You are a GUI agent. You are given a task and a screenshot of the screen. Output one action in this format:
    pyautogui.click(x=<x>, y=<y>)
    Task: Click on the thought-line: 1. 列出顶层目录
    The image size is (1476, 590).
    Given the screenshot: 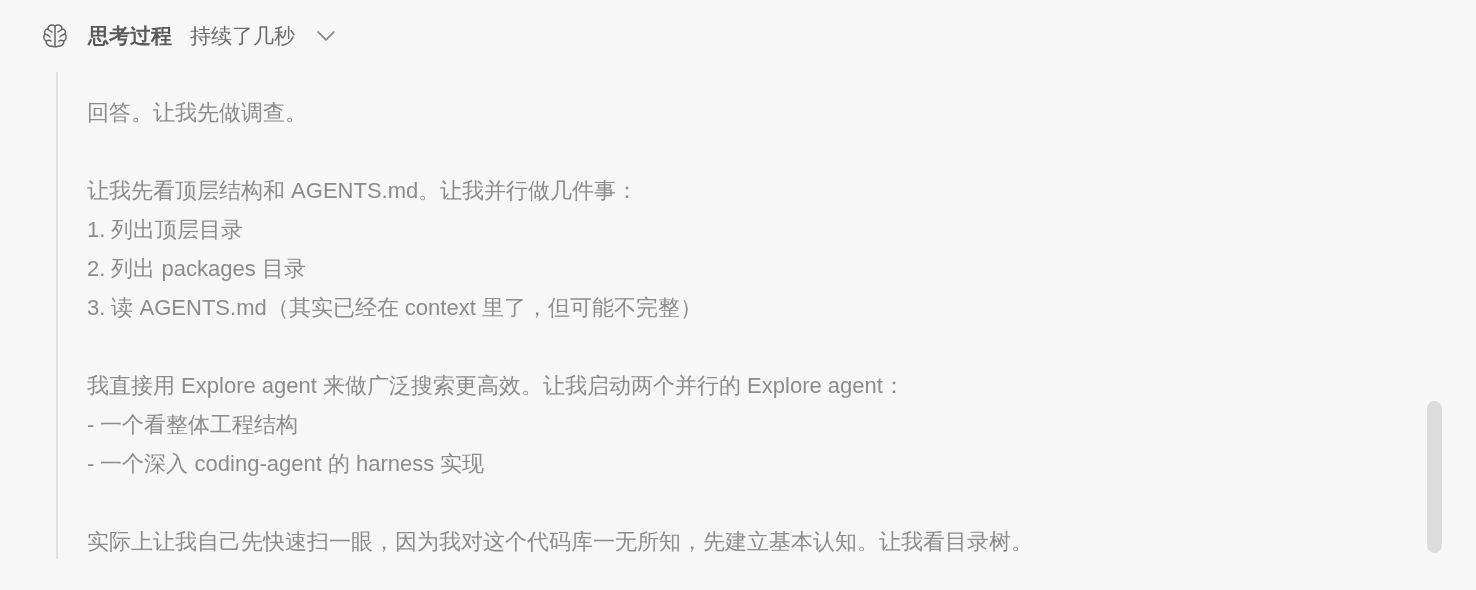 What is the action you would take?
    pyautogui.click(x=166, y=230)
    